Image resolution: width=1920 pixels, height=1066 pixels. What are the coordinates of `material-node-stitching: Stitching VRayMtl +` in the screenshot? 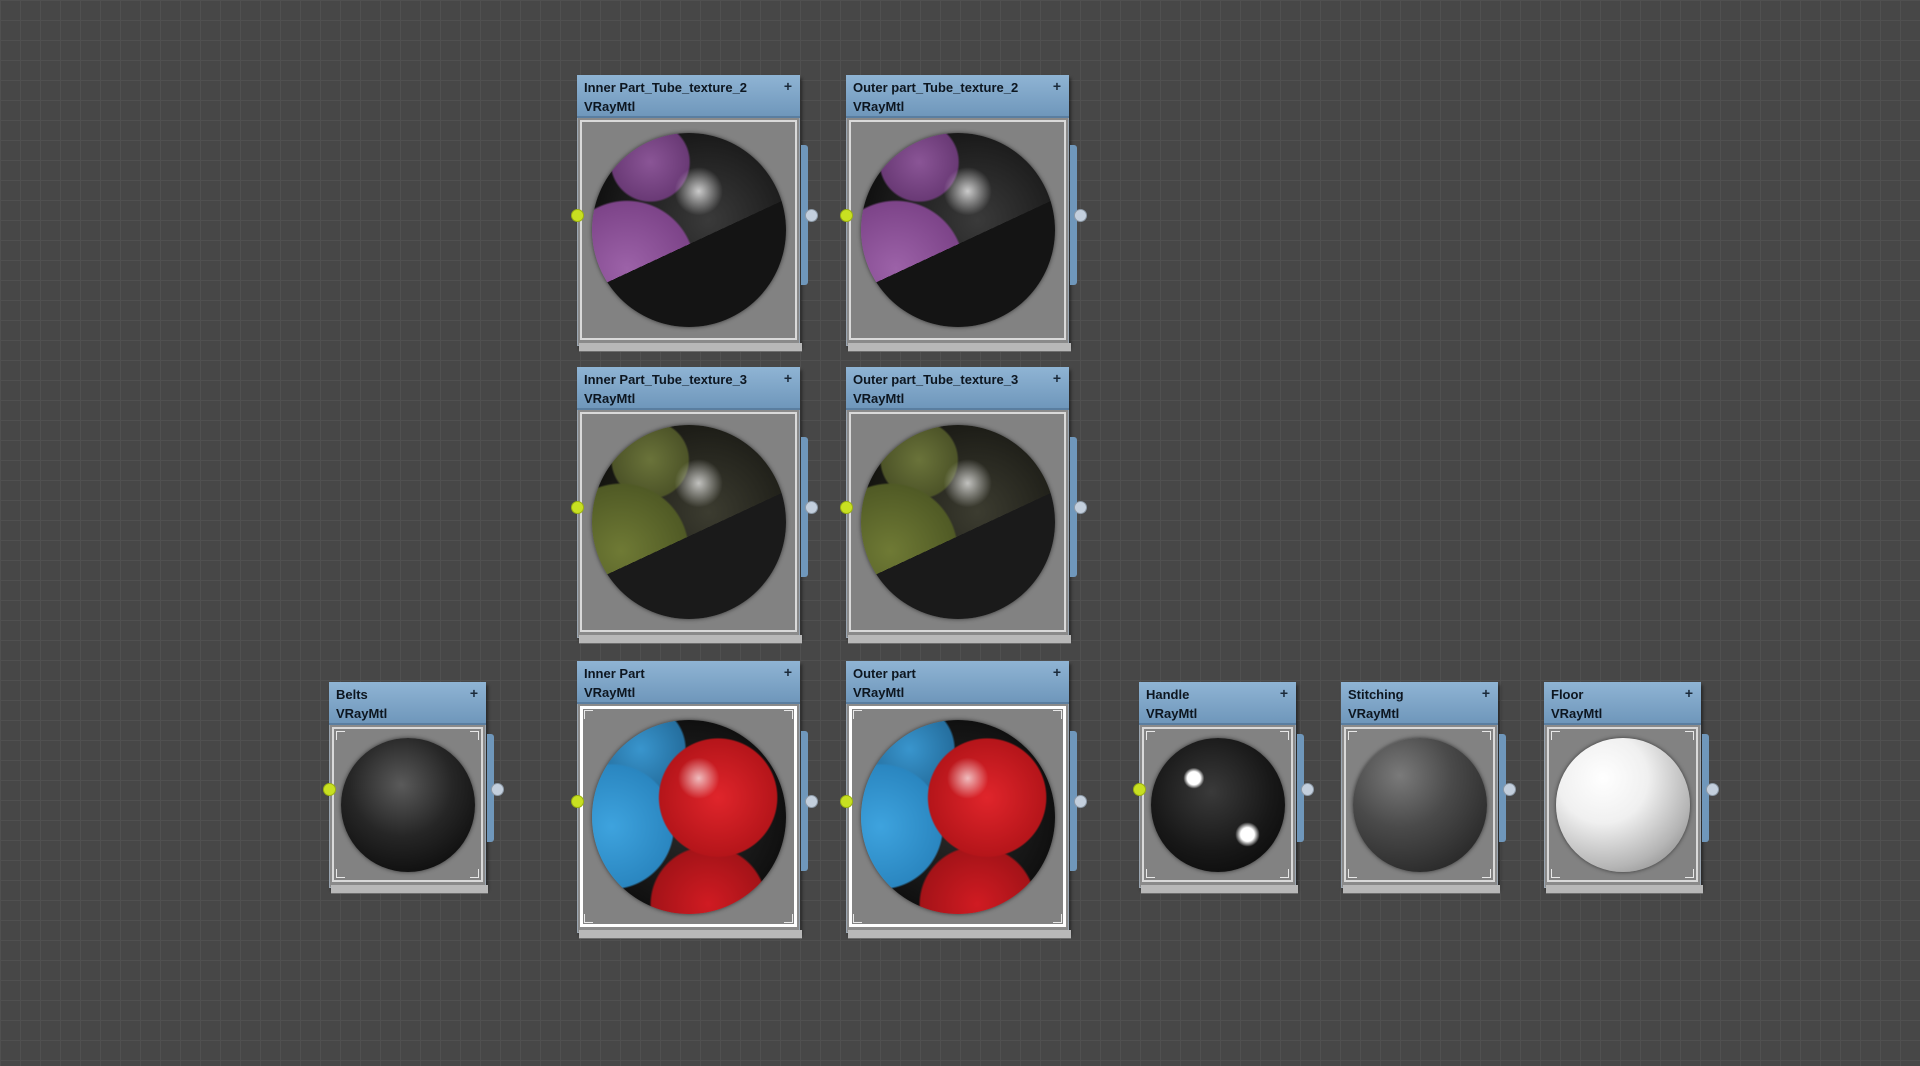 It's located at (1428, 788).